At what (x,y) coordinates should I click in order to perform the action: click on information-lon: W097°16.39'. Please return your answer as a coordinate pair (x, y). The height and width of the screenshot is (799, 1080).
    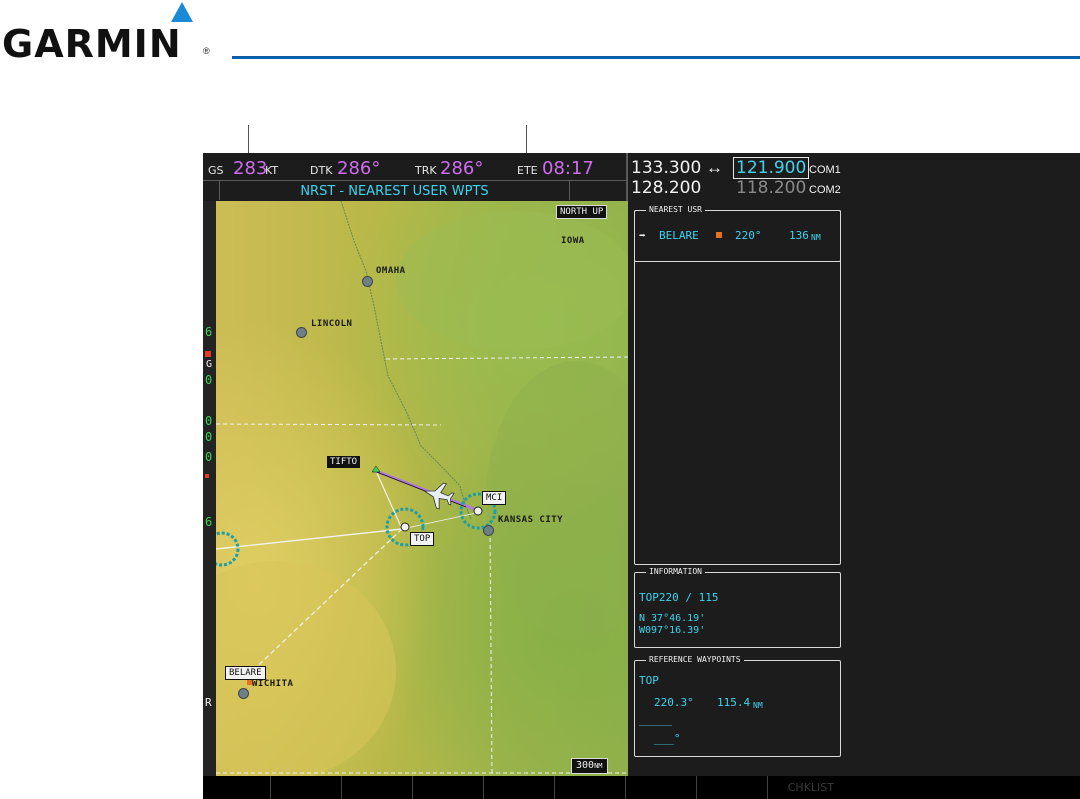
    Looking at the image, I should click on (672, 630).